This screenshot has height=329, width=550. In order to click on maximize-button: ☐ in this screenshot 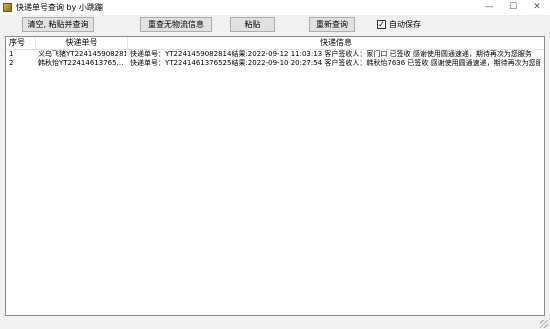, I will do `click(513, 7)`.